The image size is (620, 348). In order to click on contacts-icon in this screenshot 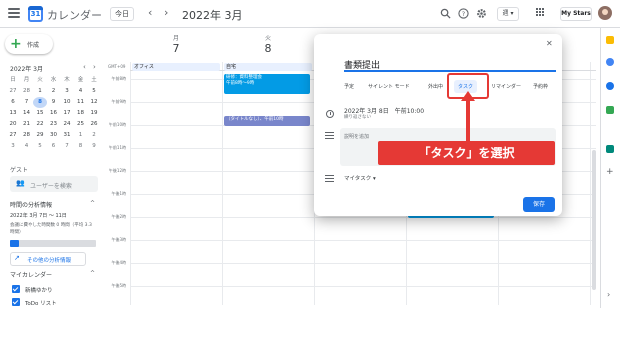, I will do `click(610, 86)`.